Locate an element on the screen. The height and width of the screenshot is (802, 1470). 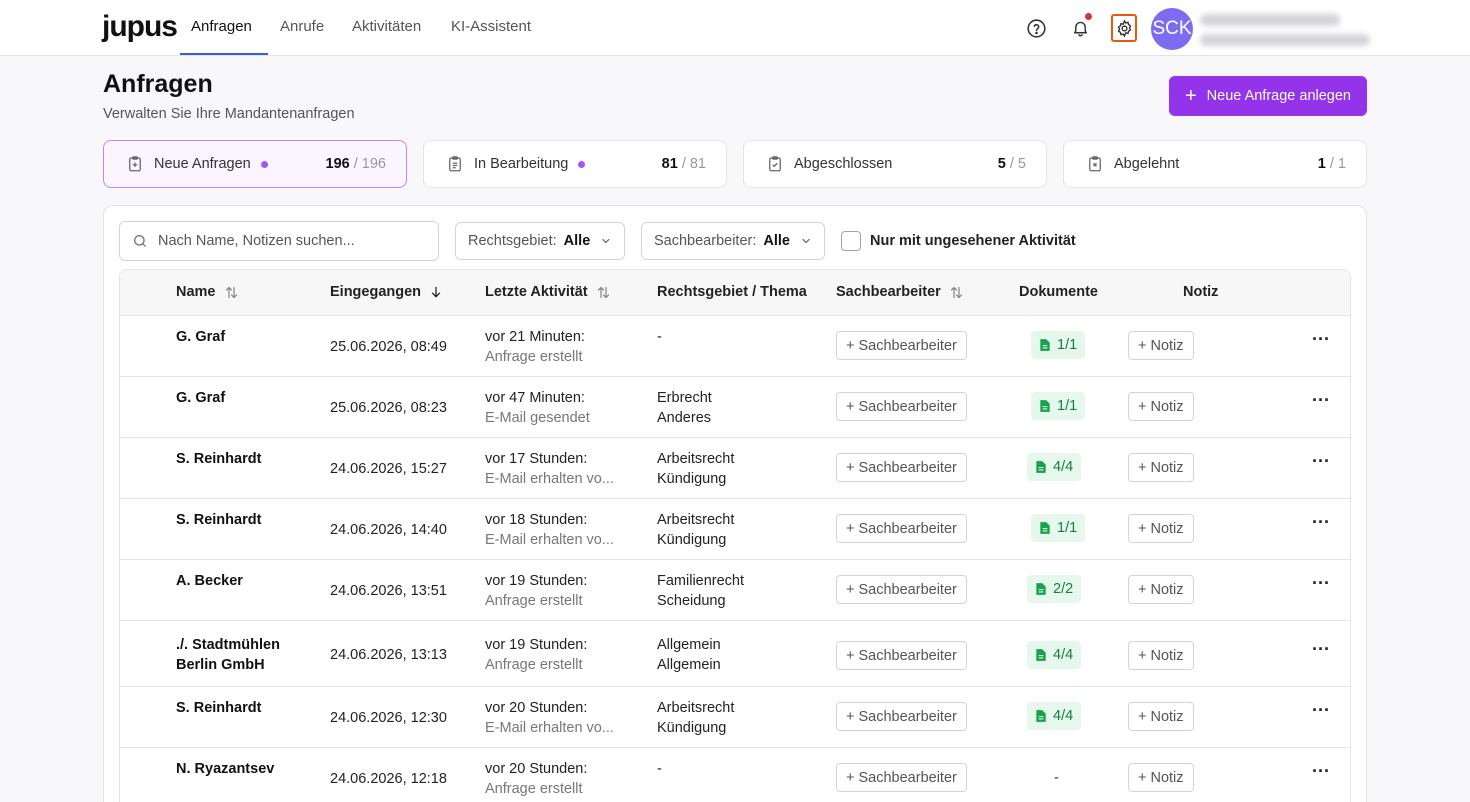
received-date: 24.06.2026, 13:51 is located at coordinates (388, 591).